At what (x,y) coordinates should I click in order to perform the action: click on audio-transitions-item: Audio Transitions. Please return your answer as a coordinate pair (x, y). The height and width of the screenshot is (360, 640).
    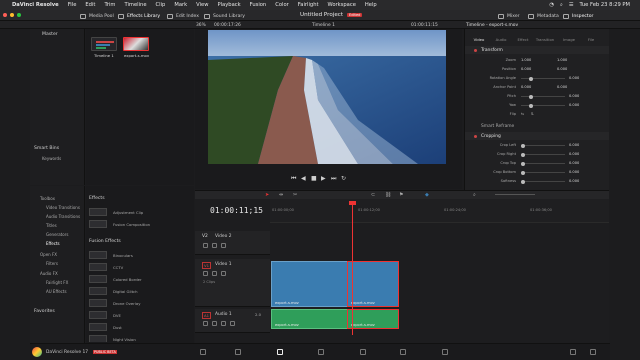
    Looking at the image, I should click on (63, 216).